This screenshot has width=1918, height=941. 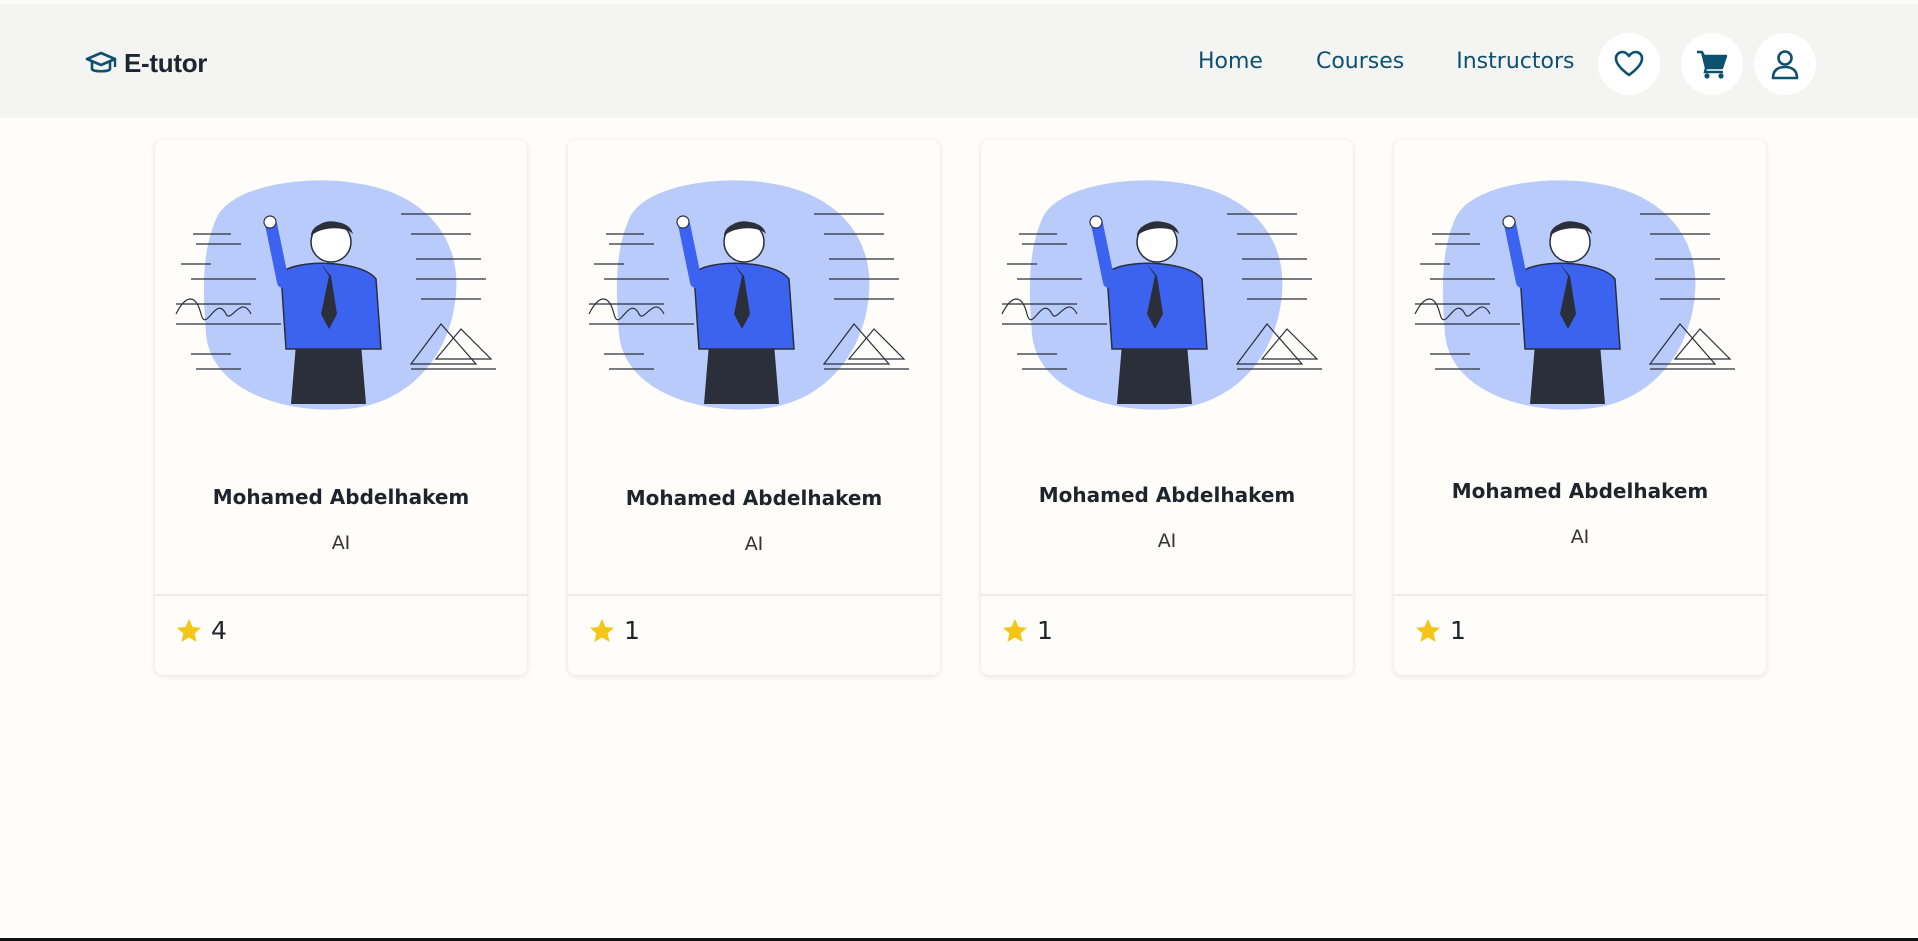 I want to click on nav-courses: Courses, so click(x=1360, y=61).